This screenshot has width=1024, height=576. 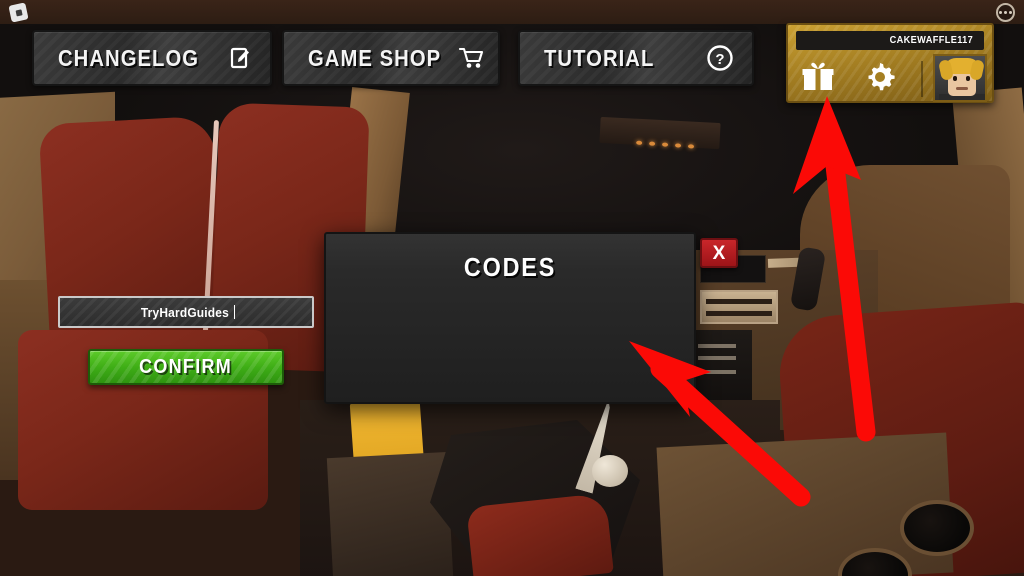 I want to click on panel-icon-row, so click(x=849, y=77).